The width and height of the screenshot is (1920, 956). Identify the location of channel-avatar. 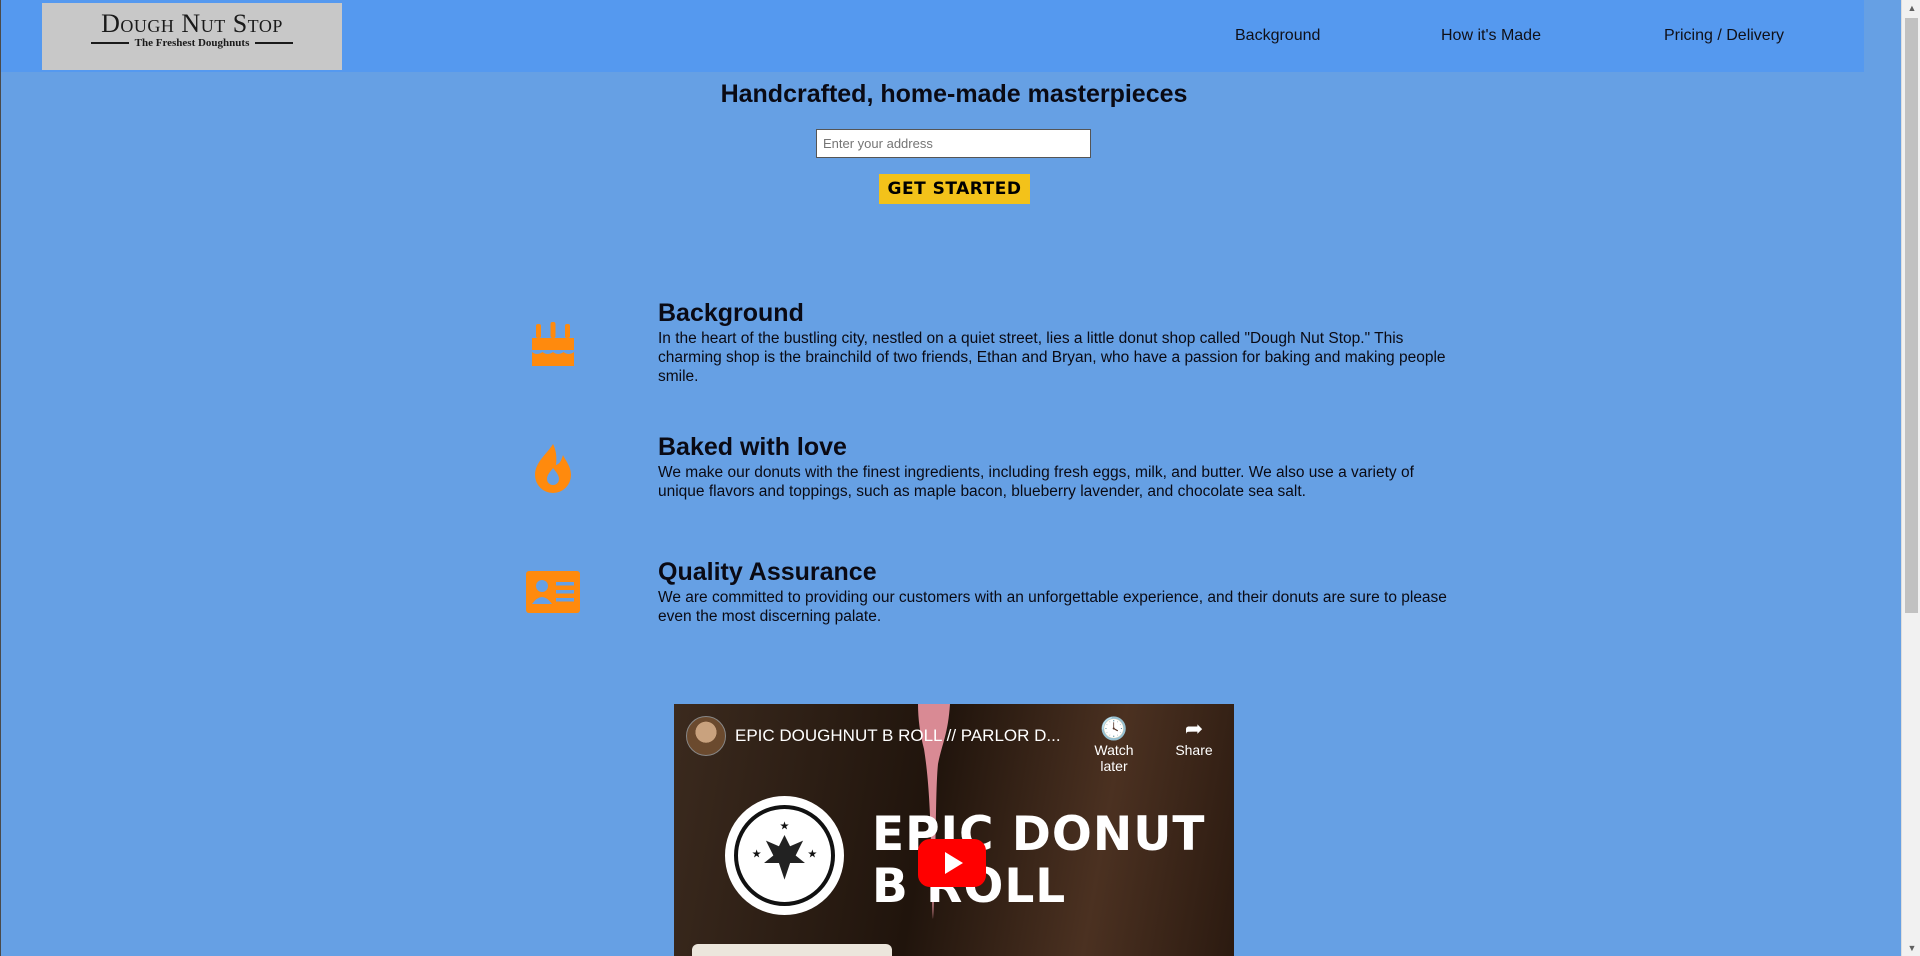
(706, 736).